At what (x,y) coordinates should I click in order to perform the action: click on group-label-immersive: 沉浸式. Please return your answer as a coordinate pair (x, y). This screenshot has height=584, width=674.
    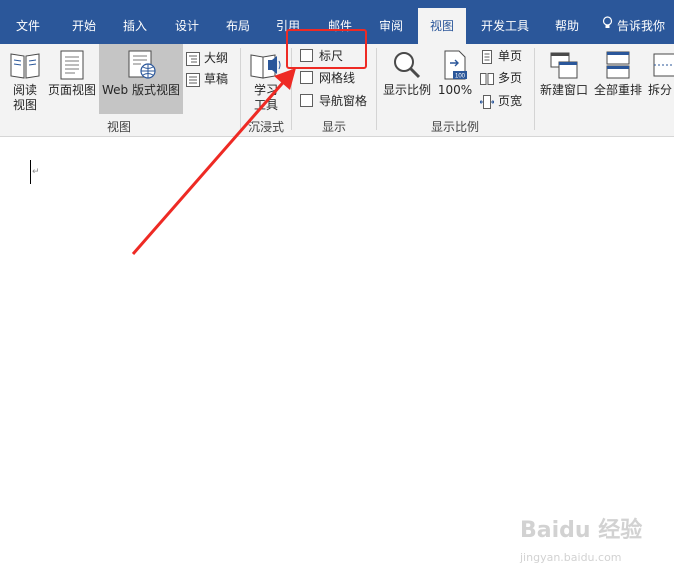
    Looking at the image, I should click on (265, 127).